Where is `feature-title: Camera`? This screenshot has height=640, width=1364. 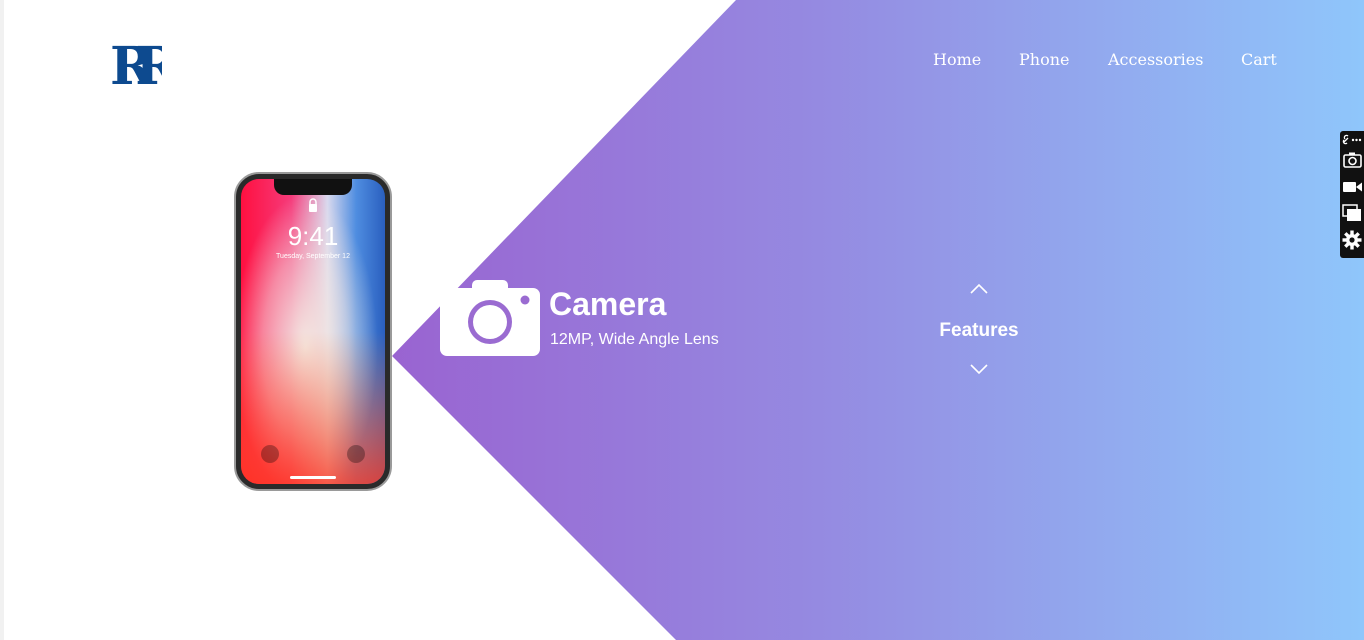 feature-title: Camera is located at coordinates (608, 304).